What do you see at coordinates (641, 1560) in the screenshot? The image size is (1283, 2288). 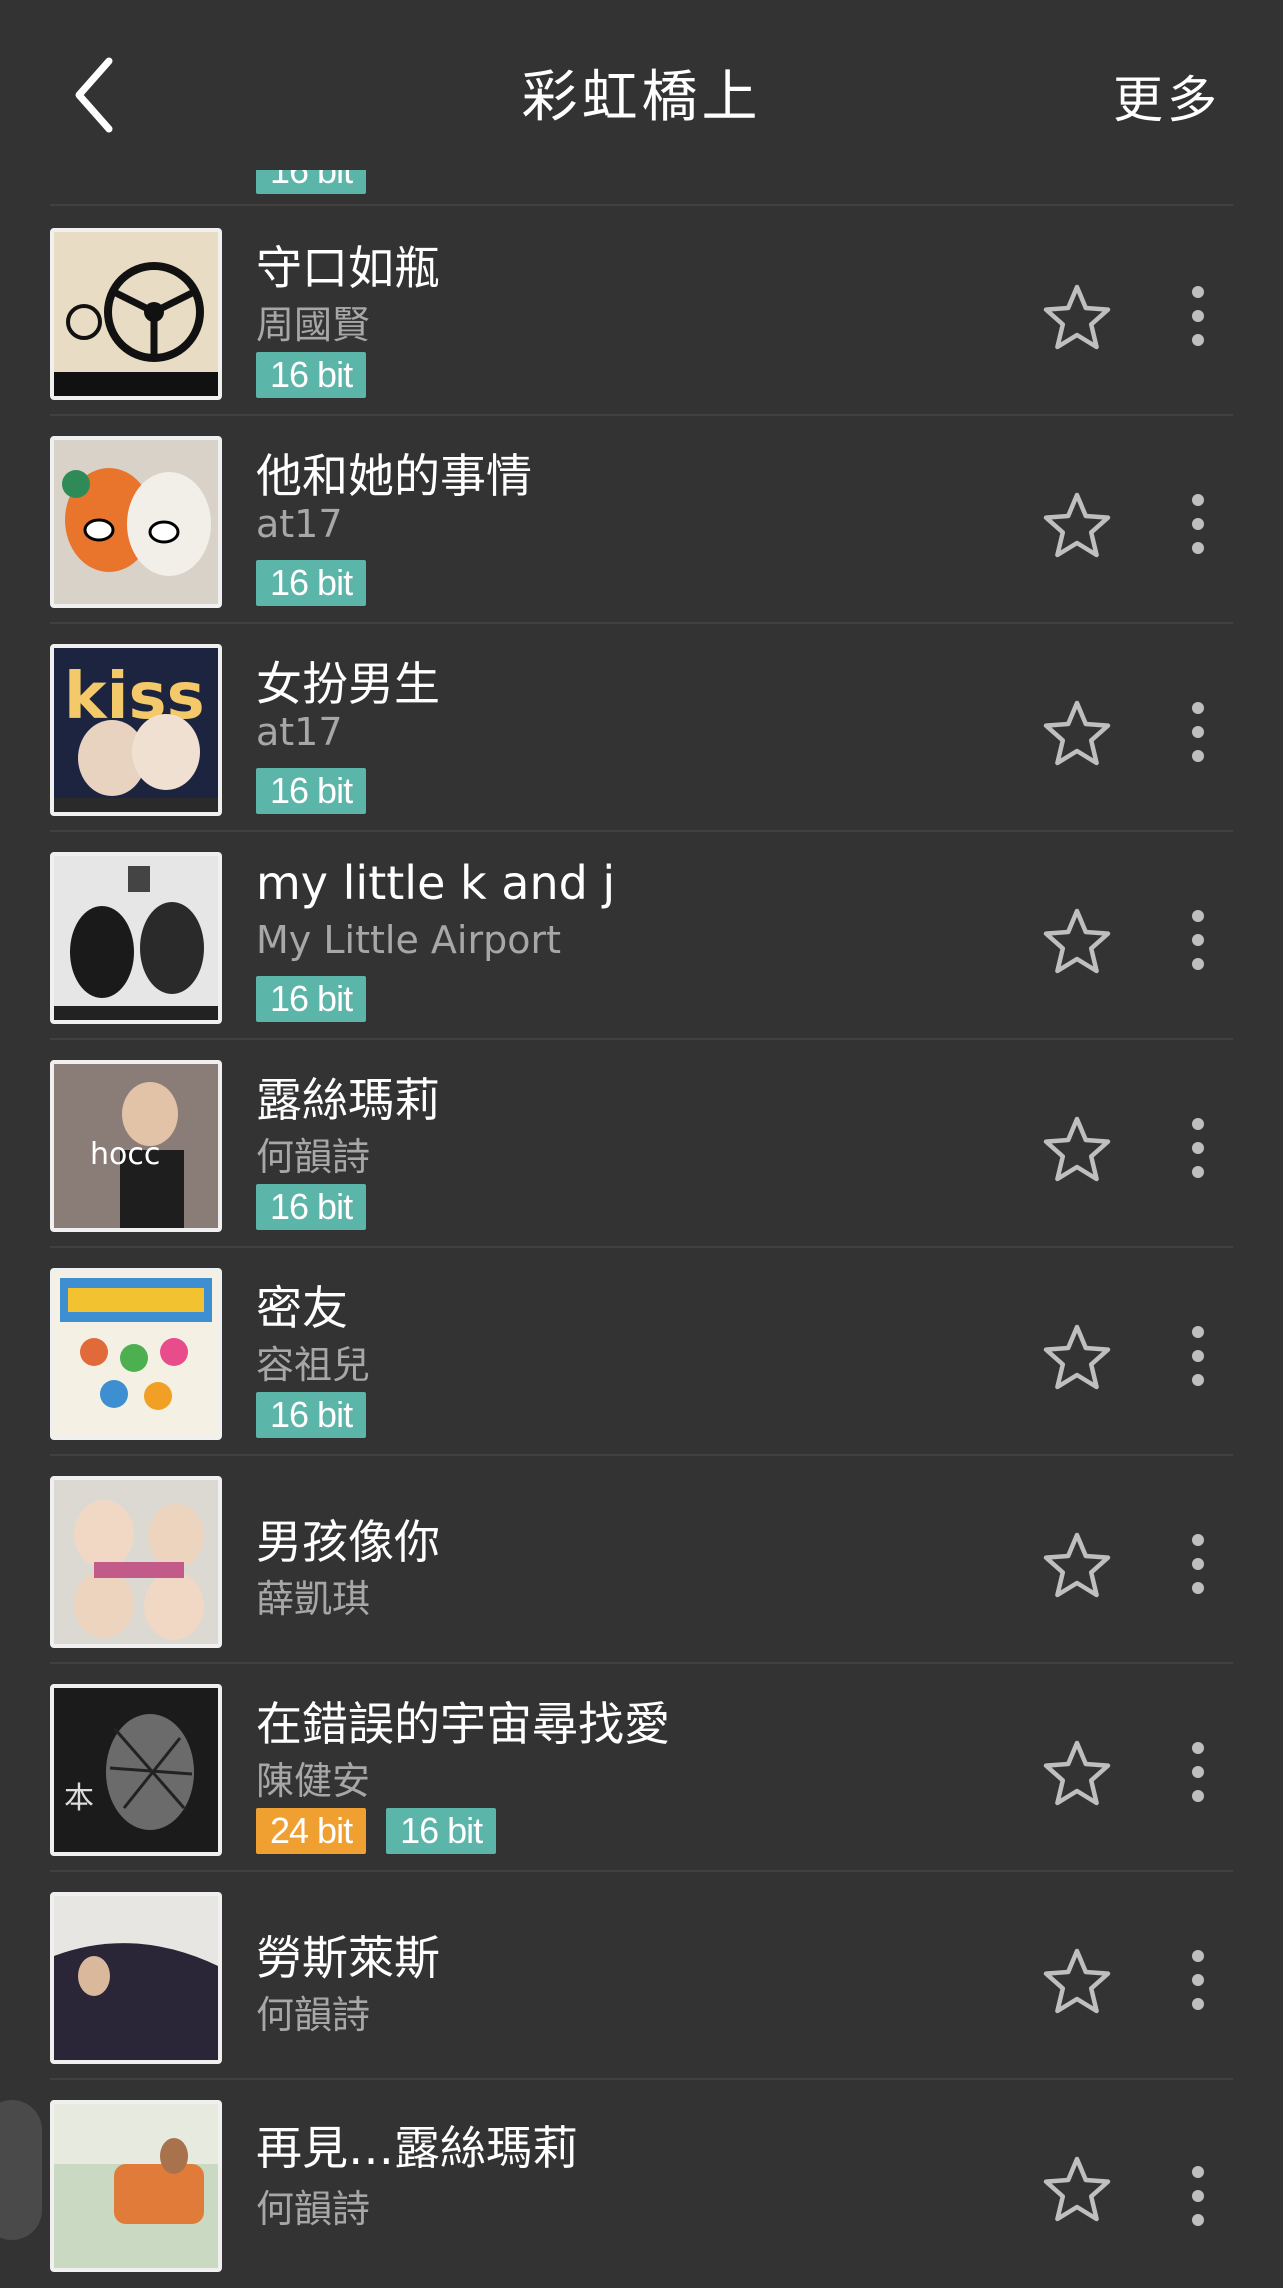 I see `list-item: 男孩像你 薛凱琪` at bounding box center [641, 1560].